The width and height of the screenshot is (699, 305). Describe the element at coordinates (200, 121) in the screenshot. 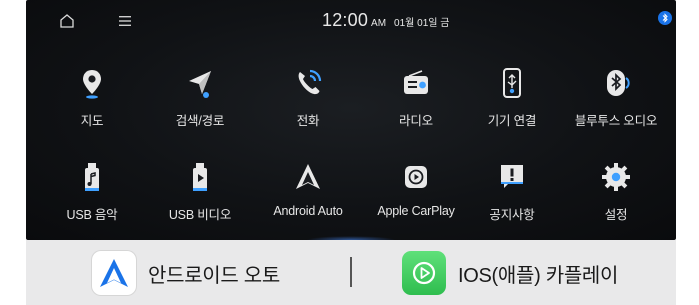

I see `app-label: 검색/경로` at that location.